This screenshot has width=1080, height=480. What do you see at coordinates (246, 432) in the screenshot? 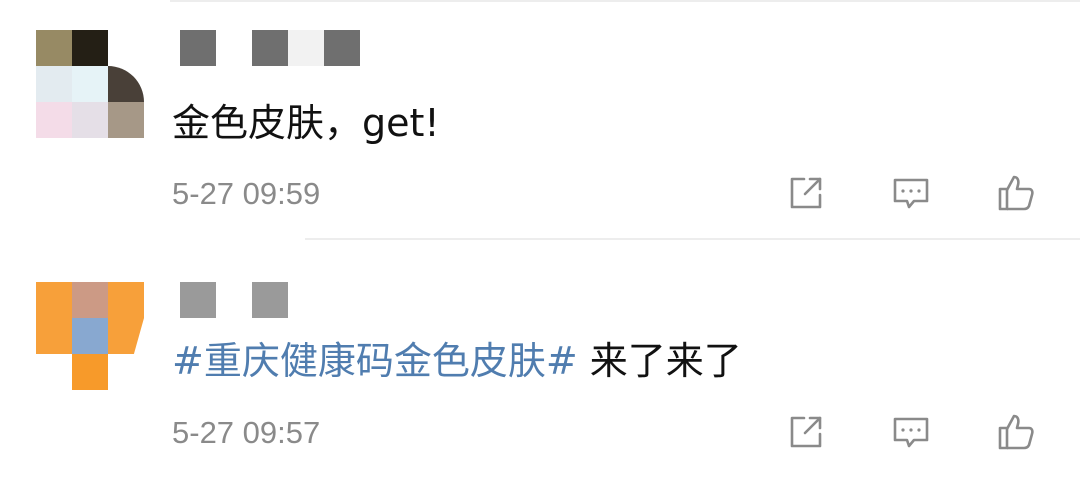
I see `comment-time: 5-27 09:57` at bounding box center [246, 432].